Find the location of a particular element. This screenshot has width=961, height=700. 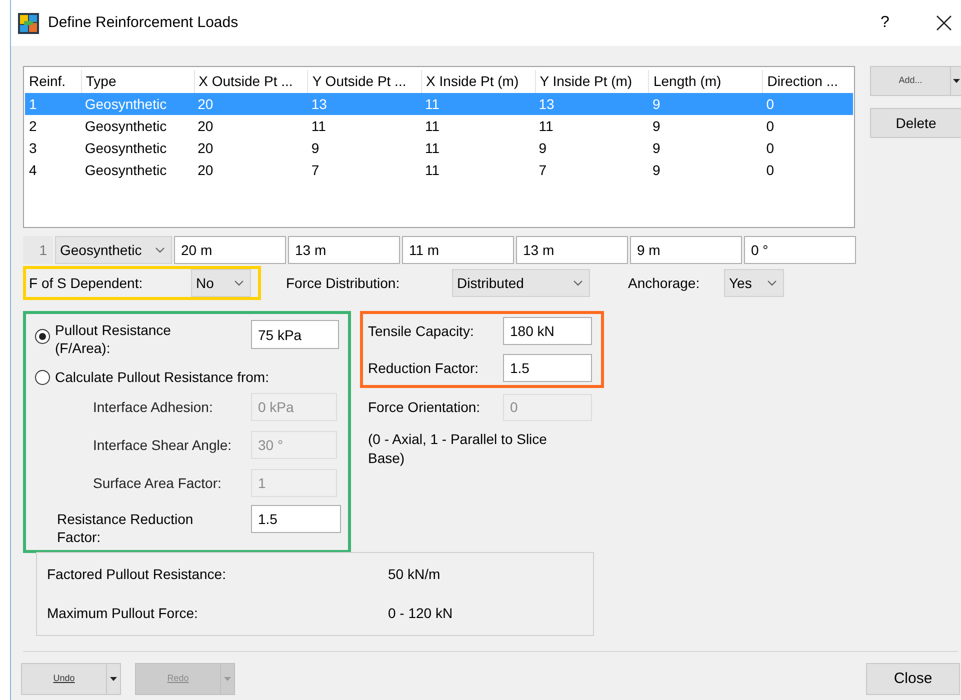

input-field: 75 kPa is located at coordinates (295, 334).